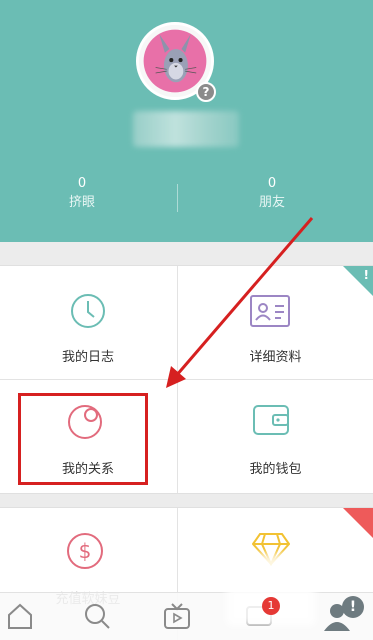 The width and height of the screenshot is (373, 640). I want to click on menu-item-diary: 我的日志, so click(88, 322).